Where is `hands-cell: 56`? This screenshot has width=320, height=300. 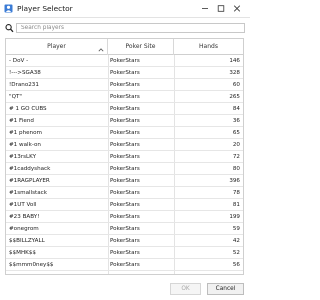
hands-cell: 56 is located at coordinates (236, 265).